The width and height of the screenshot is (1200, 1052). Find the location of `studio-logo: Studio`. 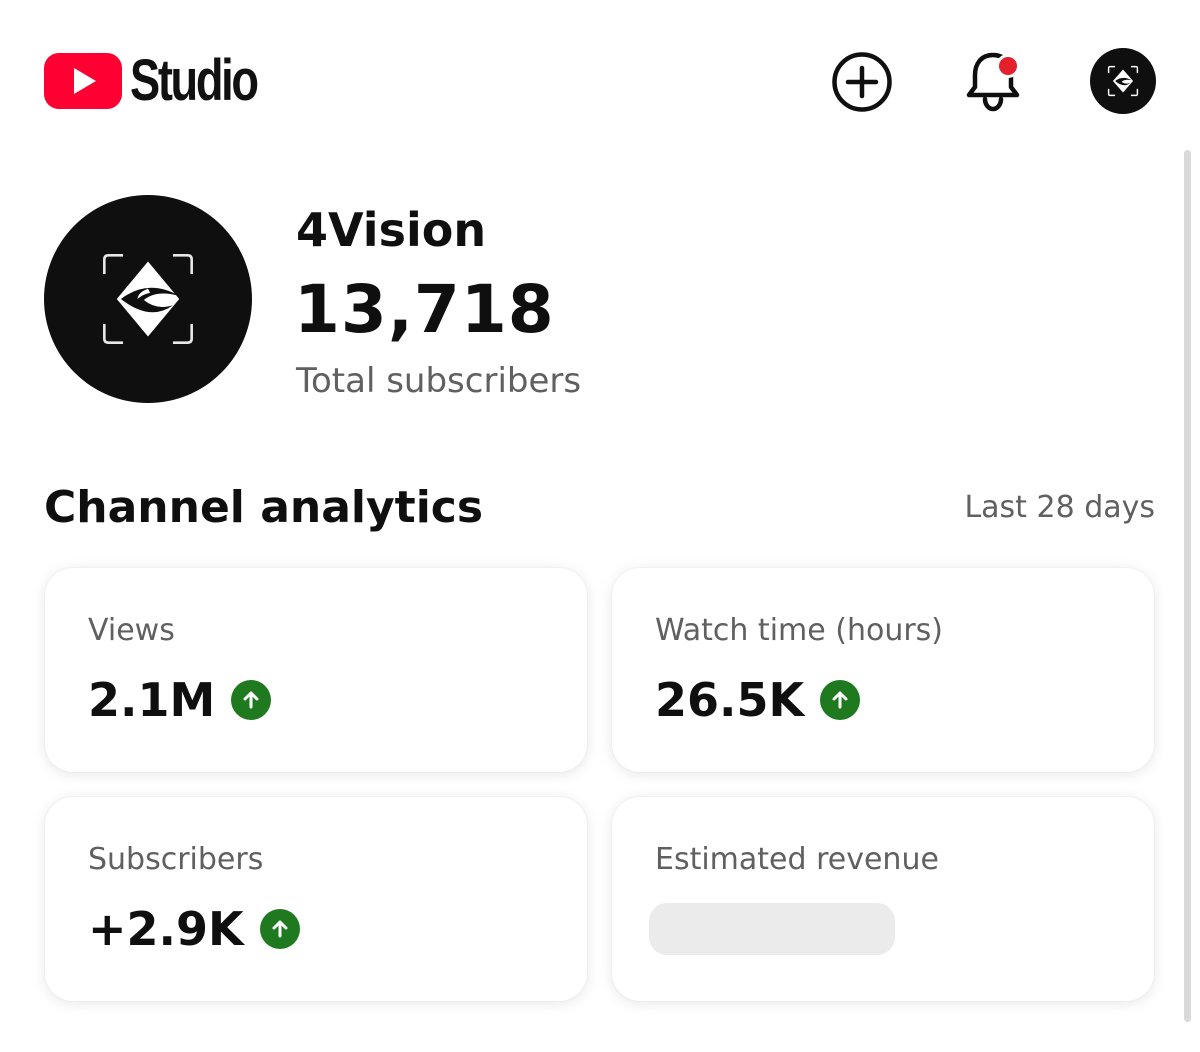

studio-logo: Studio is located at coordinates (168, 81).